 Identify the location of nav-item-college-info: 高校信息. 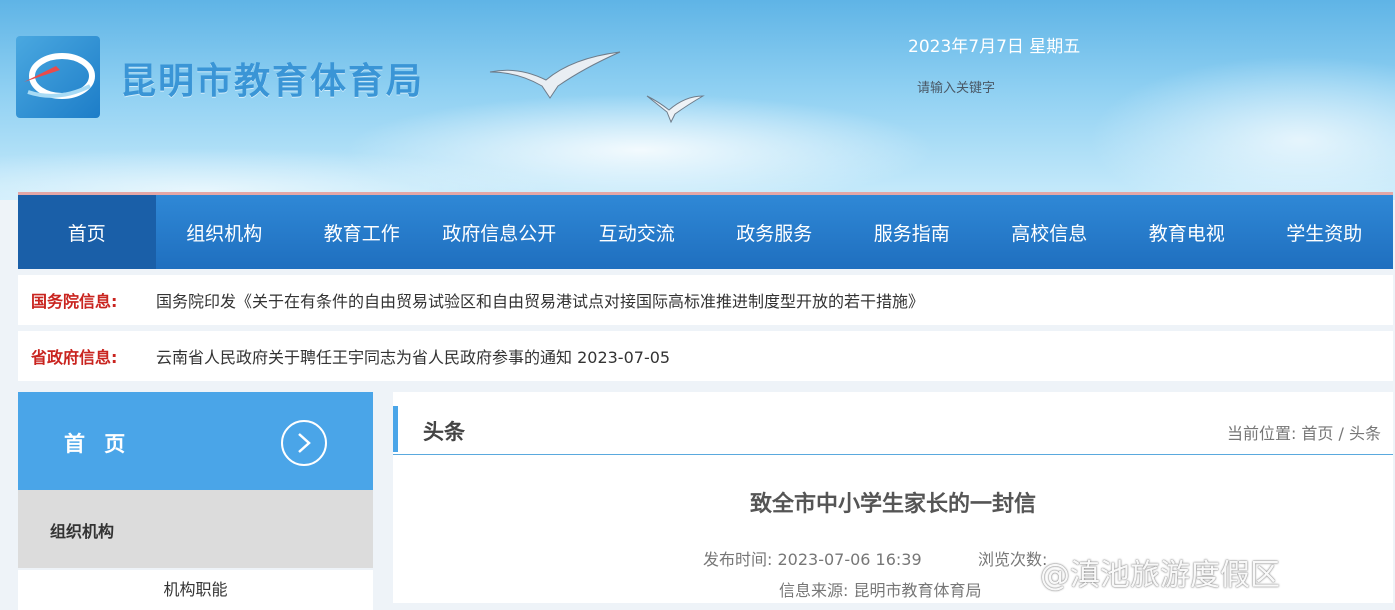
(1050, 232).